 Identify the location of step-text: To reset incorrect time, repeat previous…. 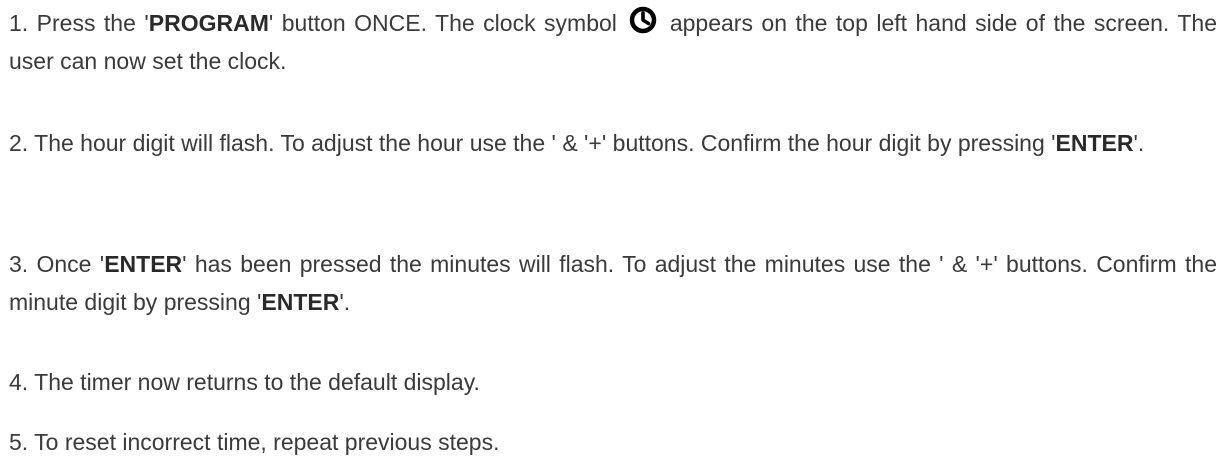
(267, 442).